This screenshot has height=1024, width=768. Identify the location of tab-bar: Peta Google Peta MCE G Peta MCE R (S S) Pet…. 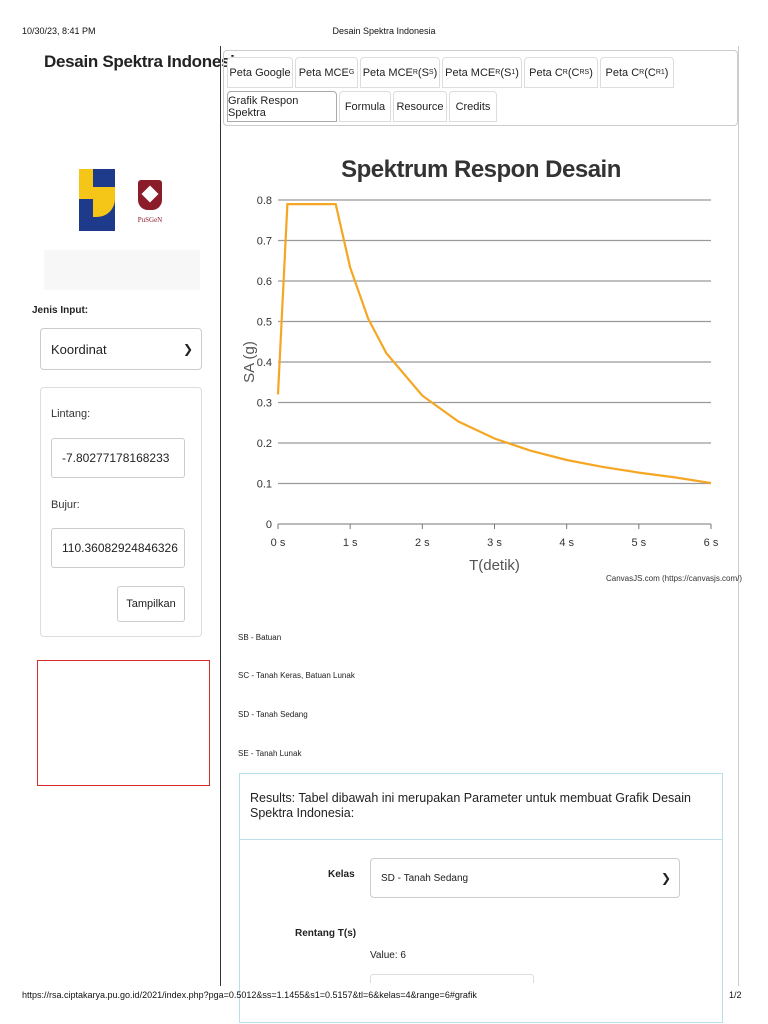
(480, 88).